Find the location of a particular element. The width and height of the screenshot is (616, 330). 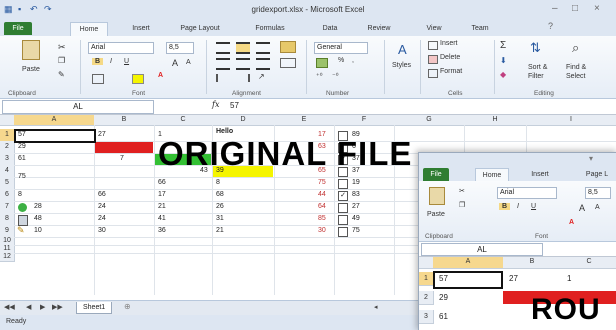

cell-d8: 31 is located at coordinates (219, 219).